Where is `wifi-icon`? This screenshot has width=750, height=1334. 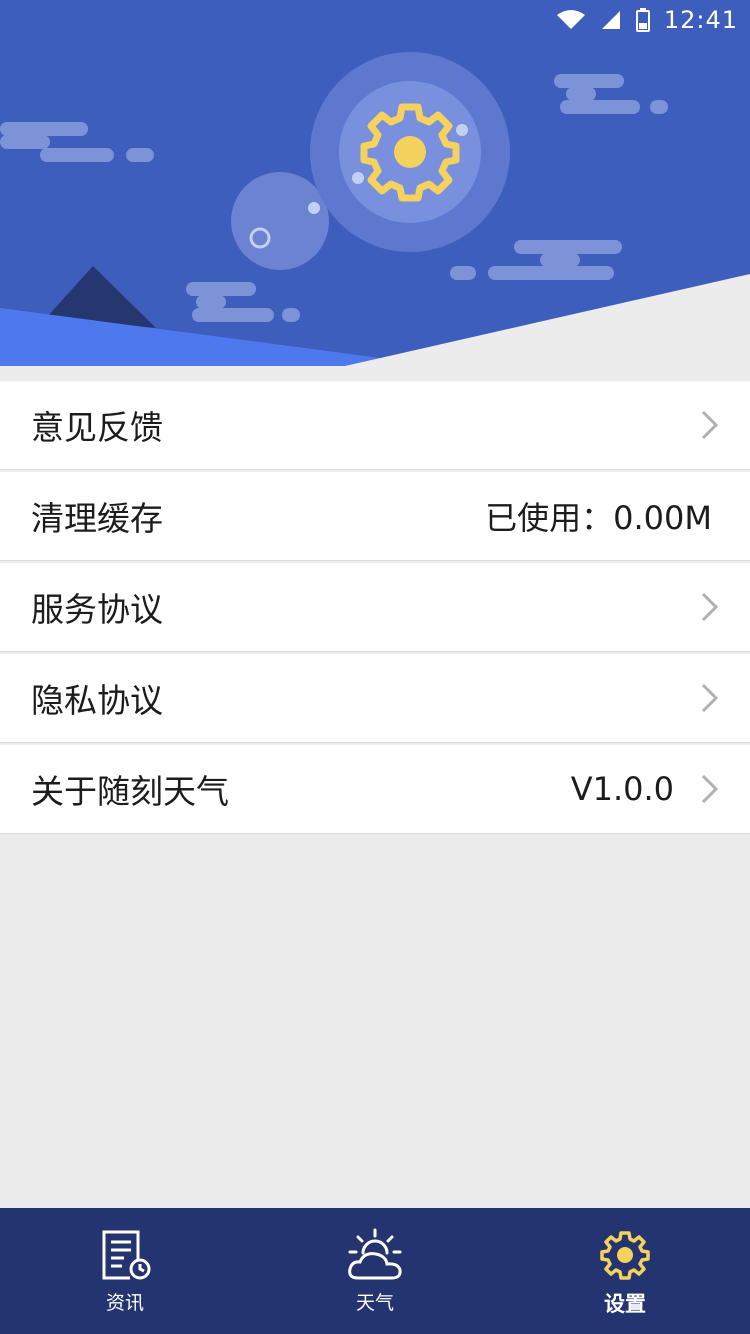 wifi-icon is located at coordinates (571, 20).